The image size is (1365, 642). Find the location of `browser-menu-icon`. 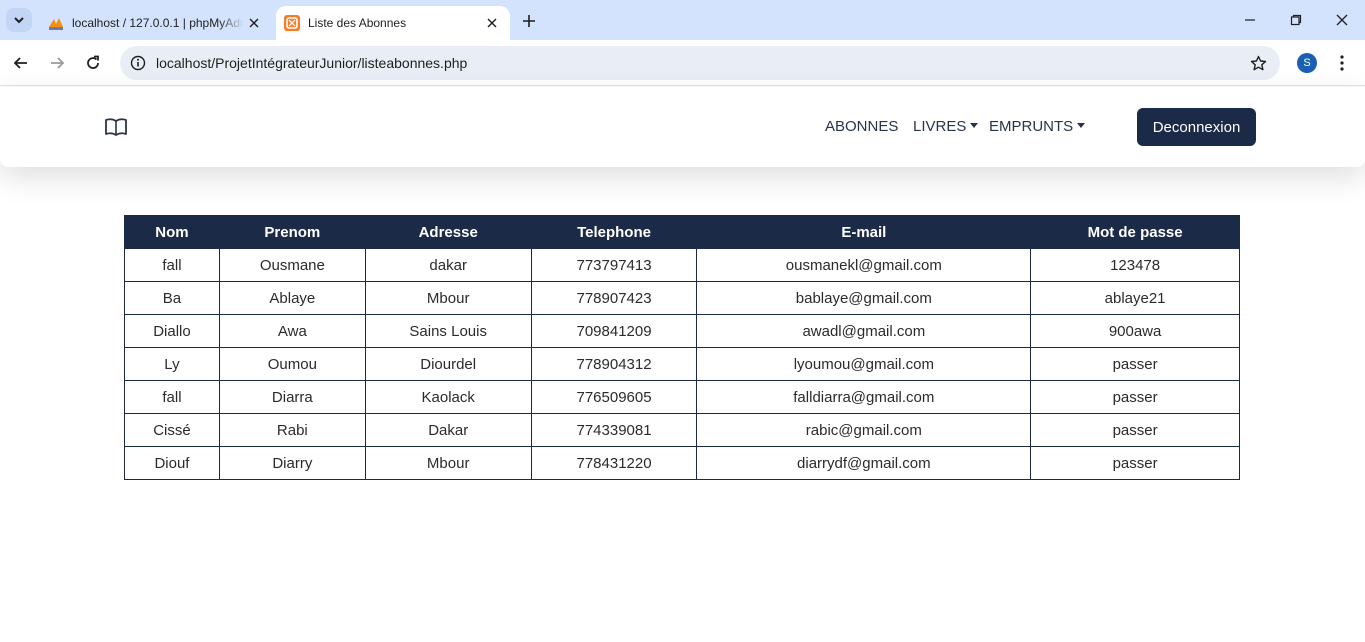

browser-menu-icon is located at coordinates (1342, 63).